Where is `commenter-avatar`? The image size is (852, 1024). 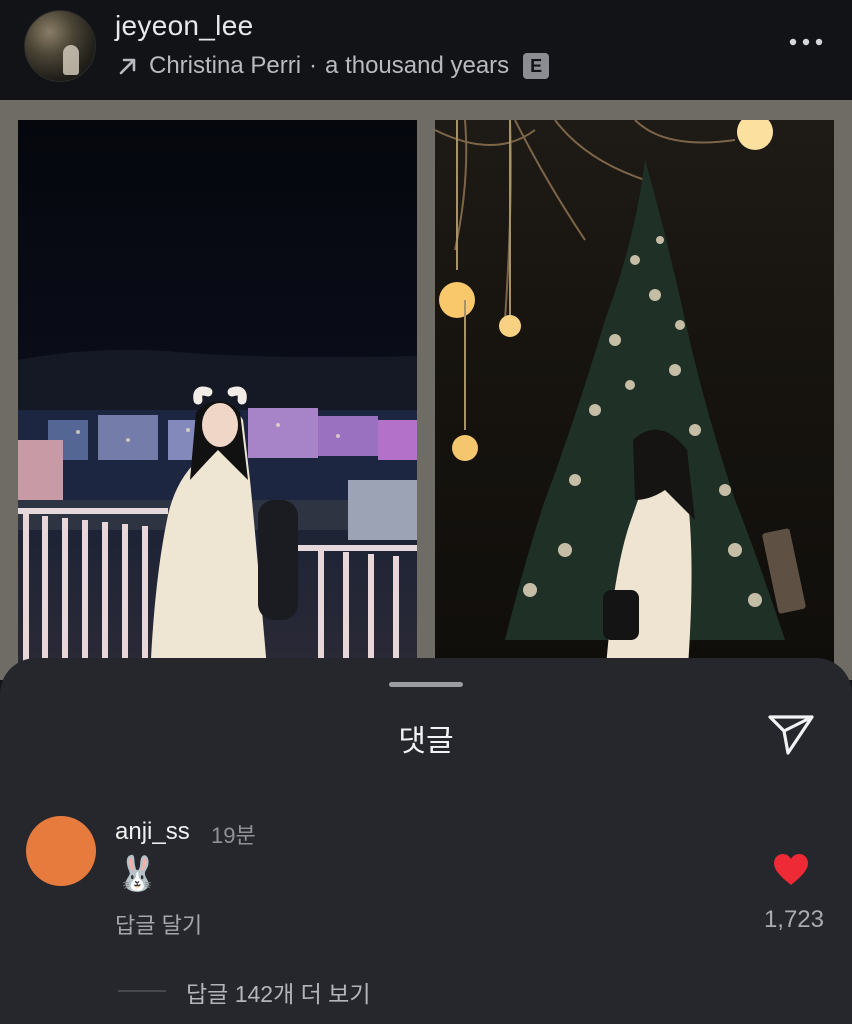
commenter-avatar is located at coordinates (61, 851).